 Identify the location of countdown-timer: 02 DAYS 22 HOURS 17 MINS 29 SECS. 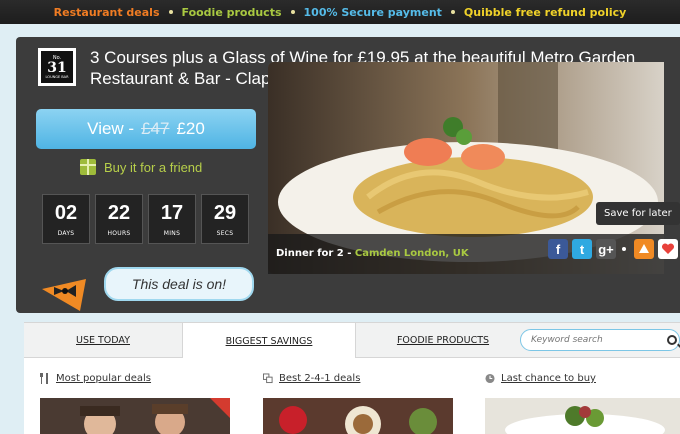
(145, 219).